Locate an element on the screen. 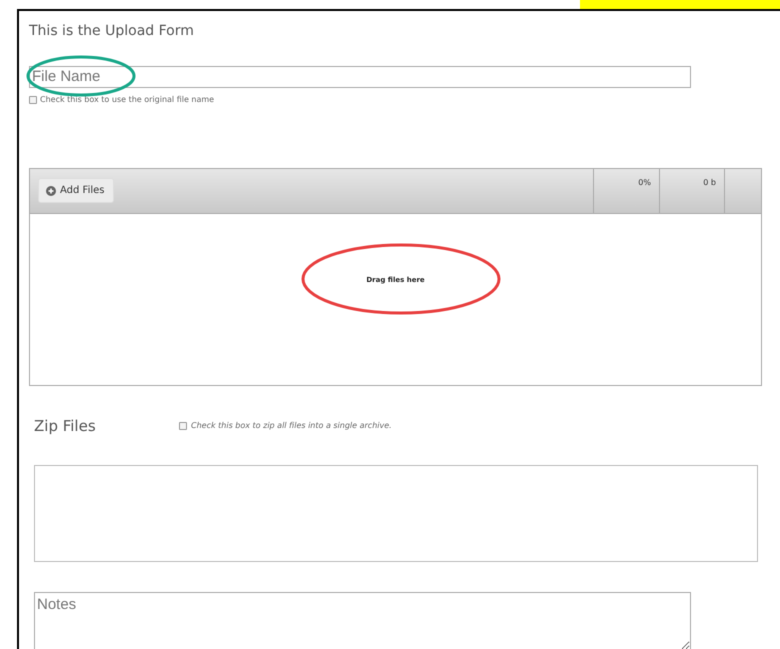 The image size is (780, 649). form-title: This is the Upload Form is located at coordinates (112, 32).